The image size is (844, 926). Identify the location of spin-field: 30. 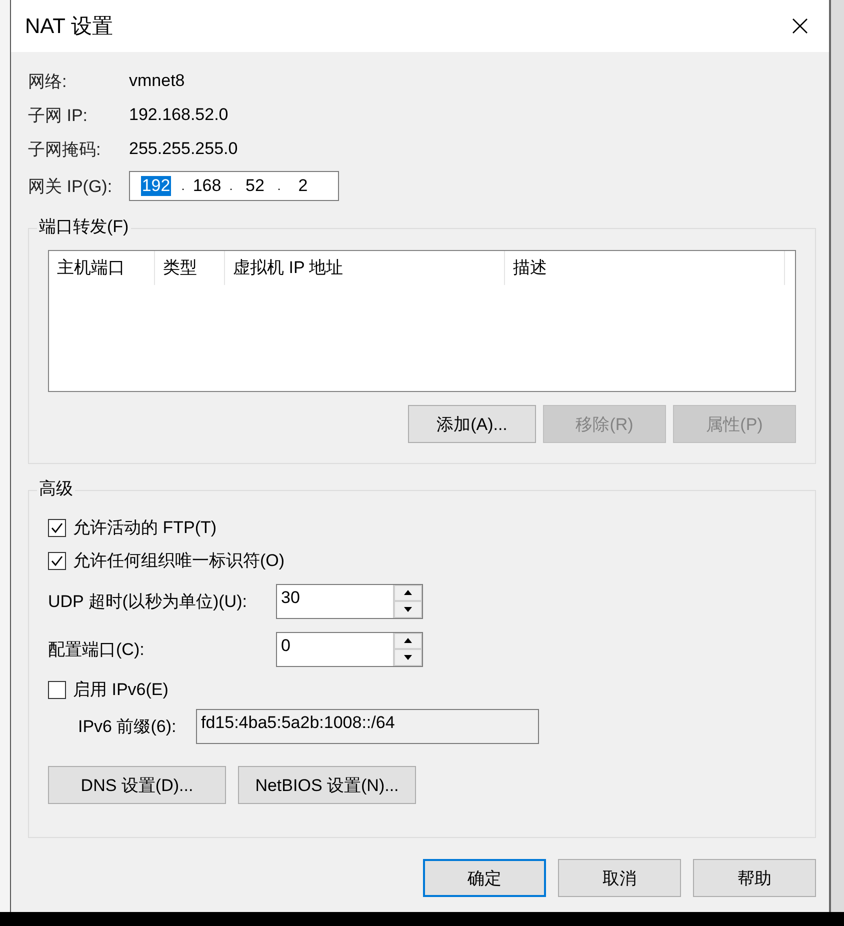
(349, 601).